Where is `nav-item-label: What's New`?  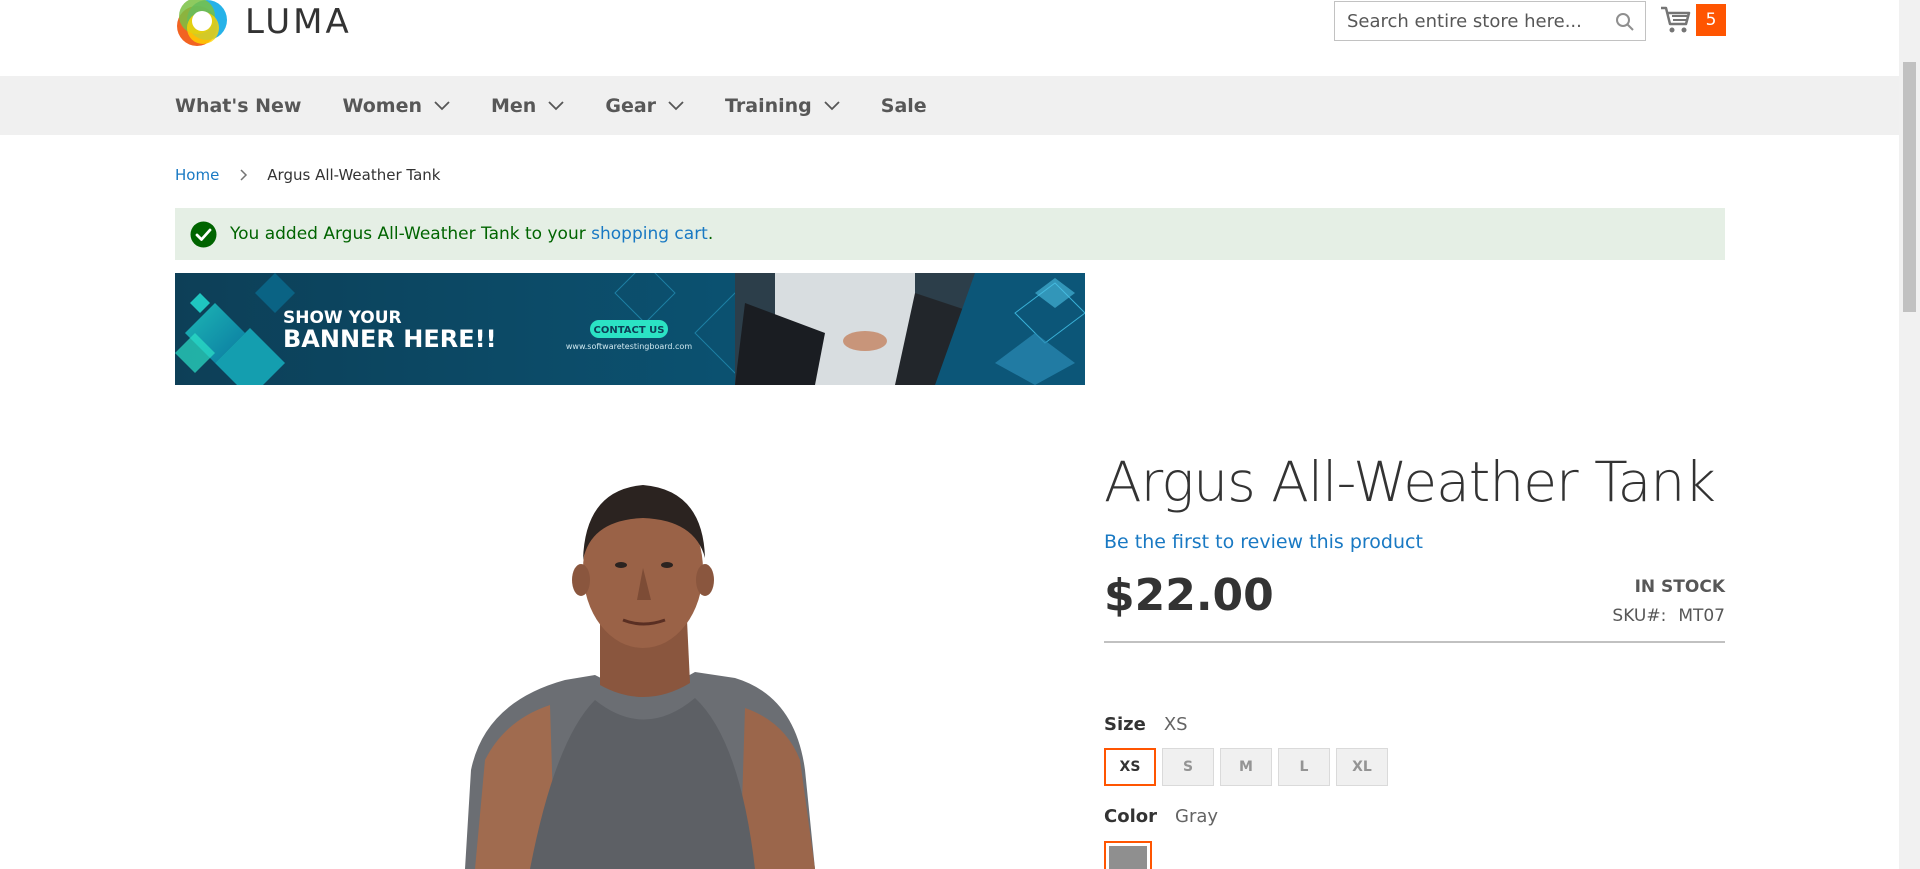
nav-item-label: What's New is located at coordinates (238, 105).